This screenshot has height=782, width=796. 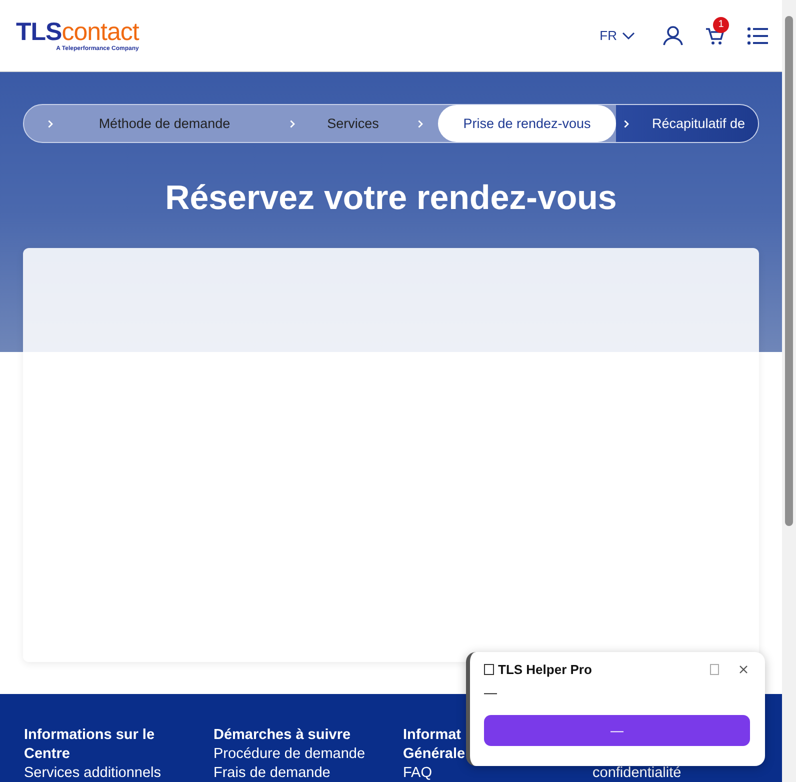 I want to click on popup-title: TLS Helper Pro, so click(x=545, y=669).